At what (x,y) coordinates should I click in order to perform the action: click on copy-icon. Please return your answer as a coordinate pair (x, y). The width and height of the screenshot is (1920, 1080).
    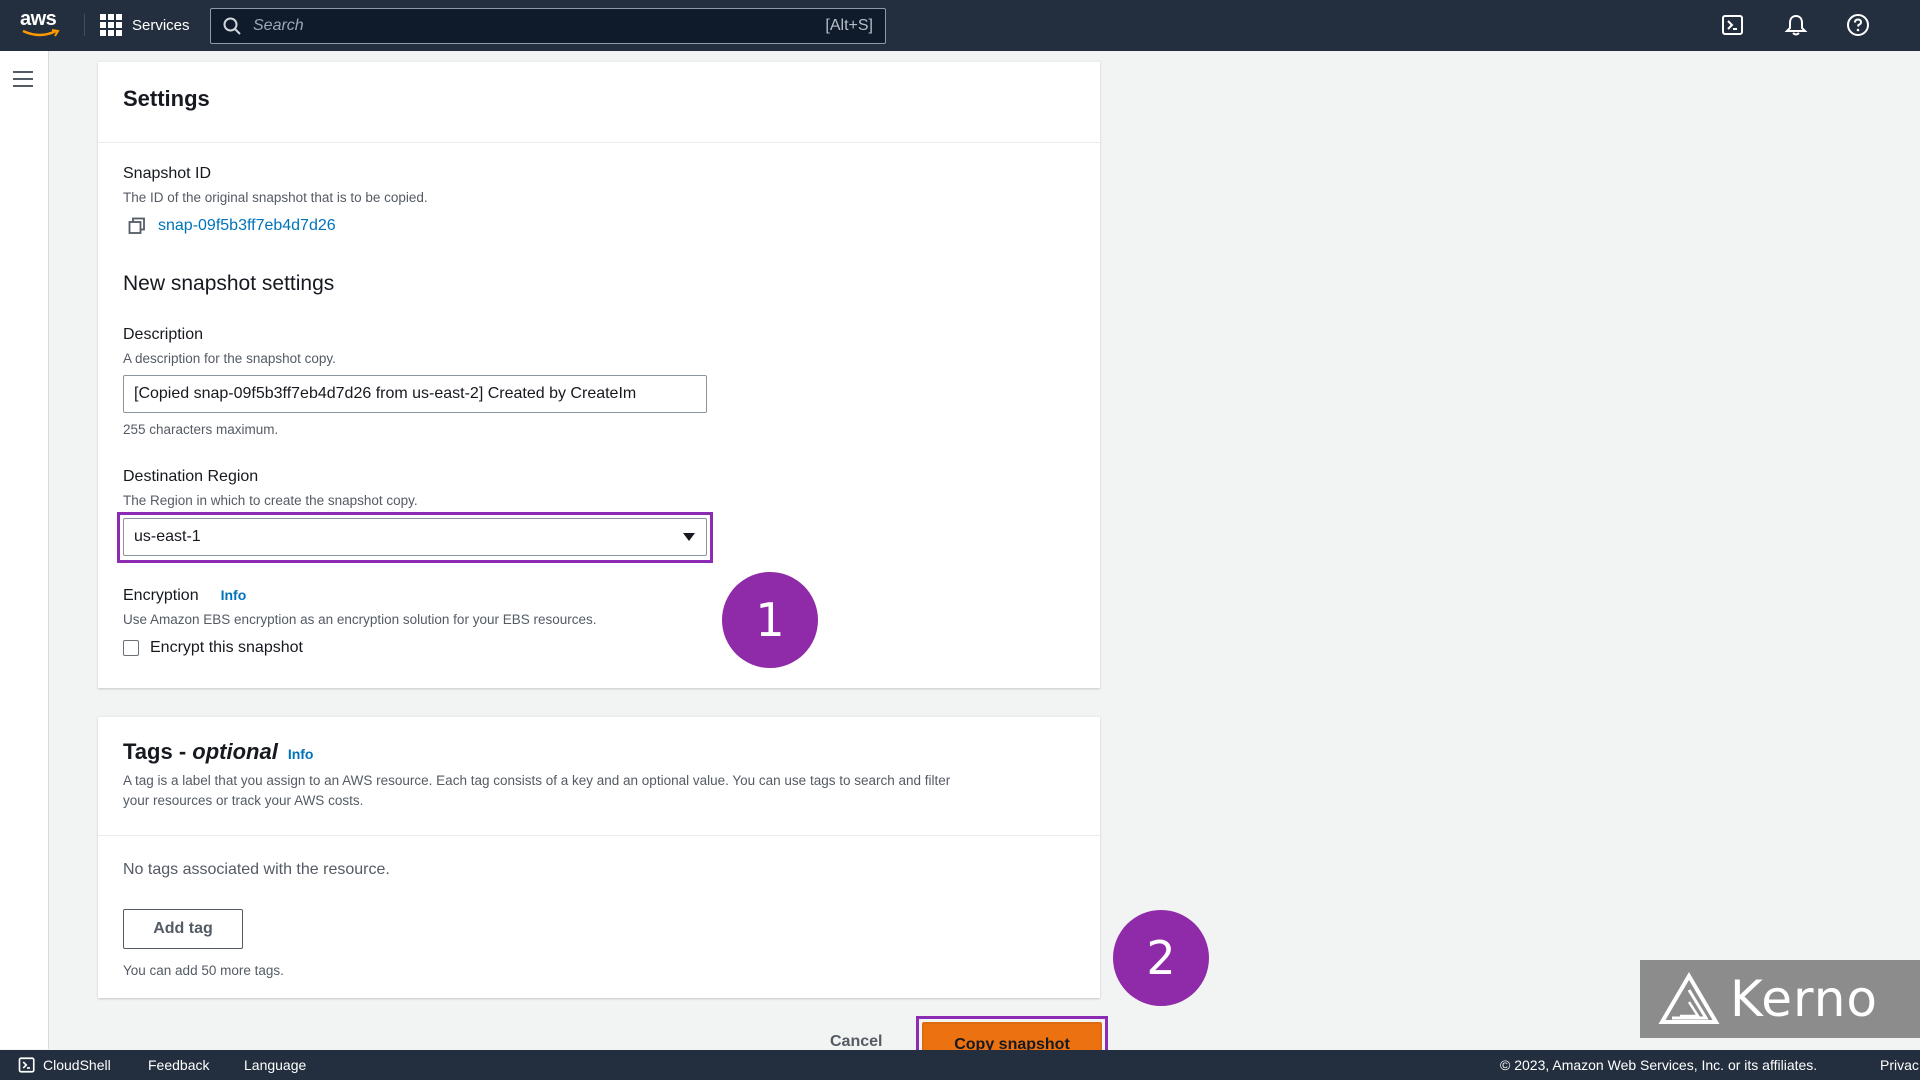
    Looking at the image, I should click on (137, 226).